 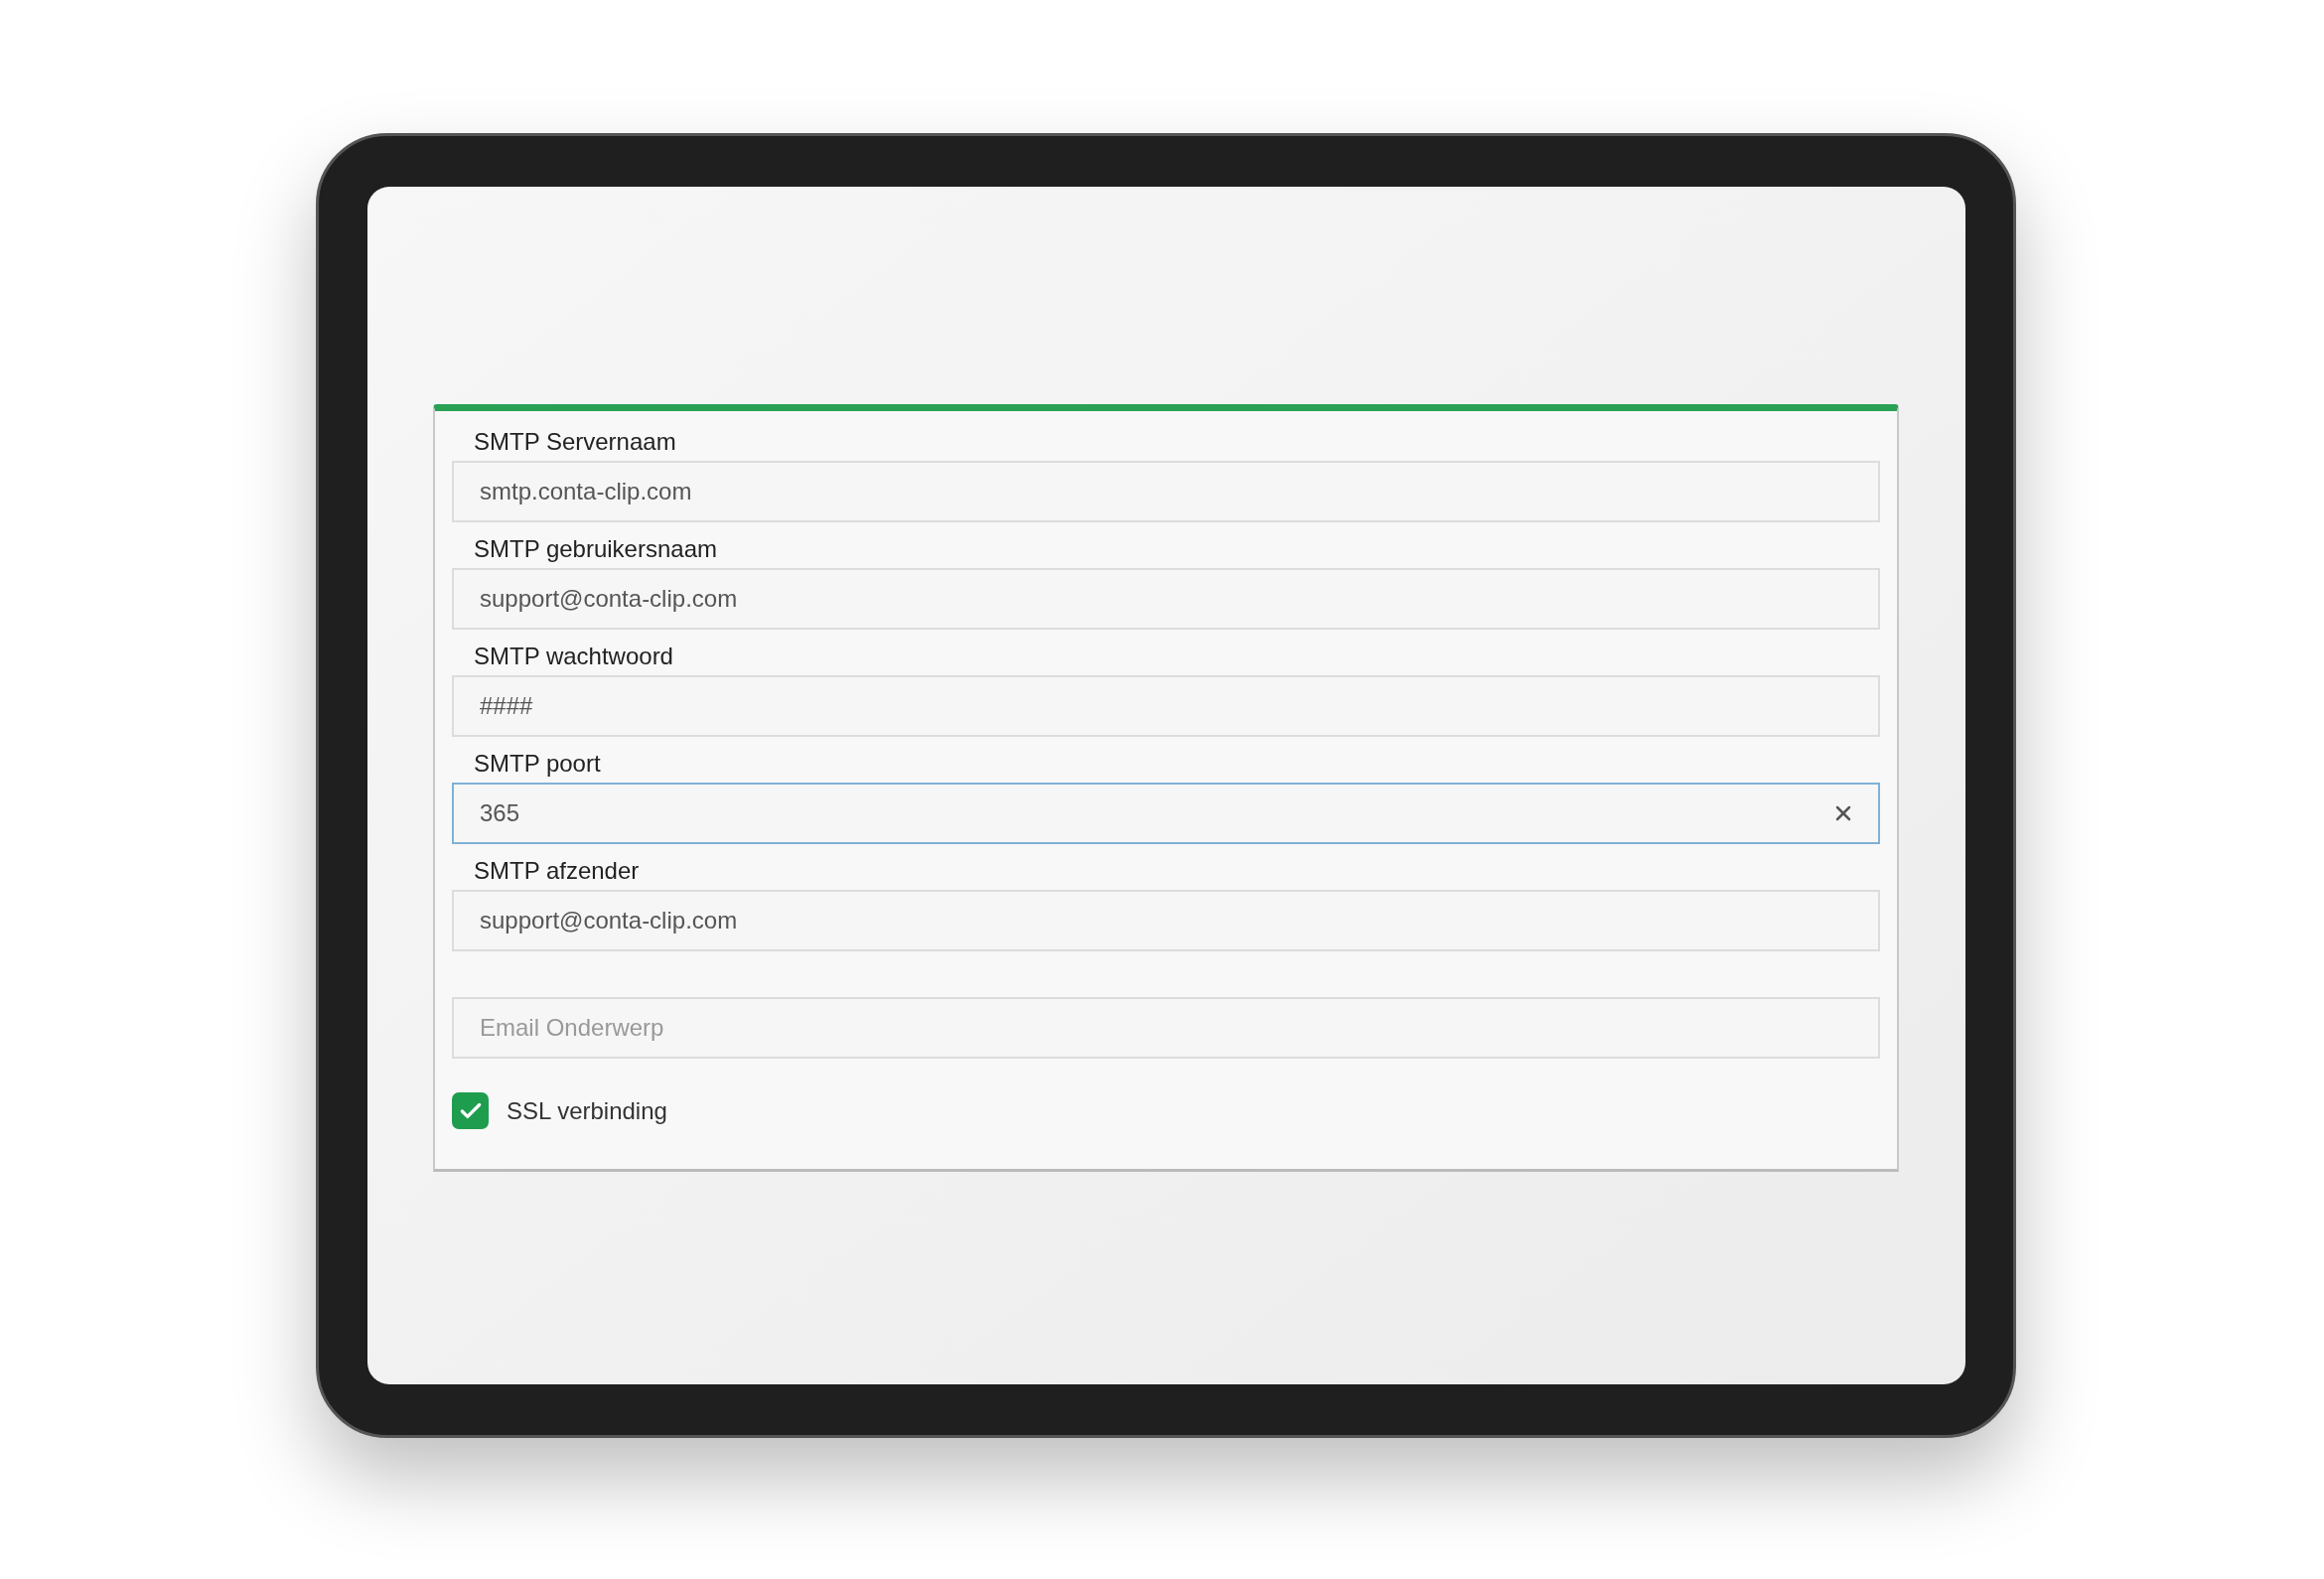 I want to click on input-field: ####, so click(x=1166, y=706).